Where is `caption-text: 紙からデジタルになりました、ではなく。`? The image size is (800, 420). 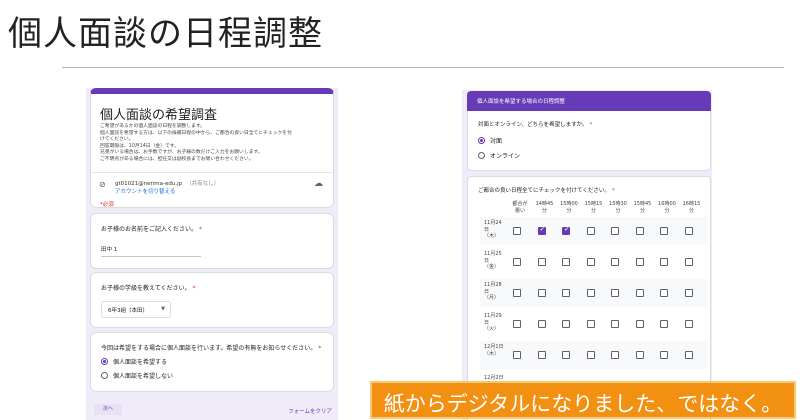 caption-text: 紙からデジタルになりました、ではなく。 is located at coordinates (583, 404).